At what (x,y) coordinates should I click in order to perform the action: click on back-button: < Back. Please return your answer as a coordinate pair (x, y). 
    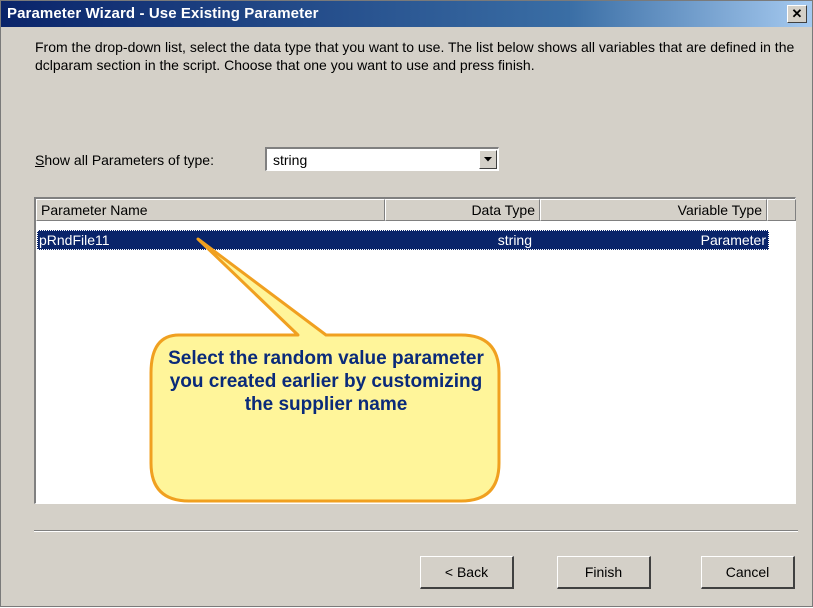
    Looking at the image, I should click on (467, 572).